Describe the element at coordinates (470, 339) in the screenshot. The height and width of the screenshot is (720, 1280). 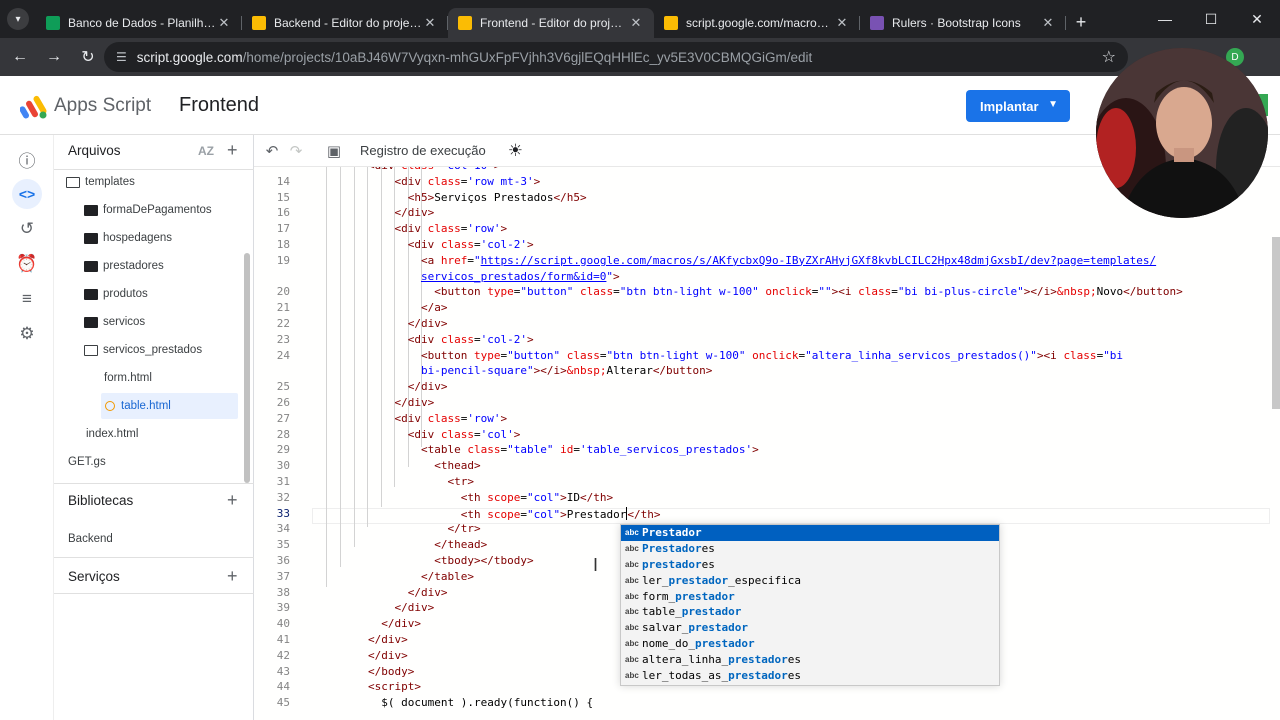
I see `code-line: <div class='col-2'>` at that location.